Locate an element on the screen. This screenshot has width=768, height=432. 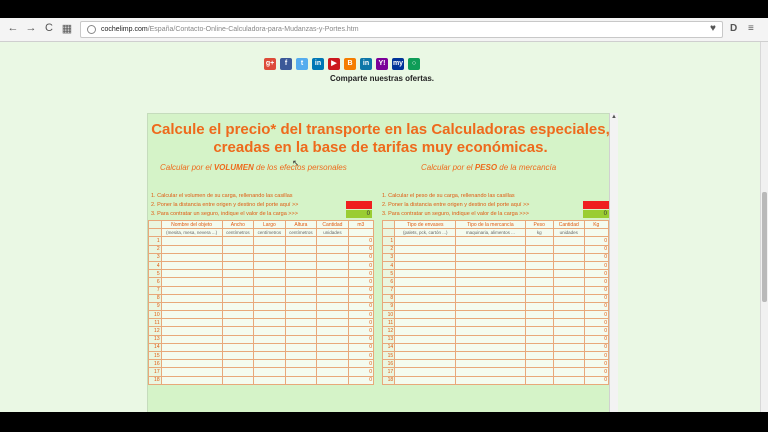
volume-insurance-input: 0 is located at coordinates (359, 214).